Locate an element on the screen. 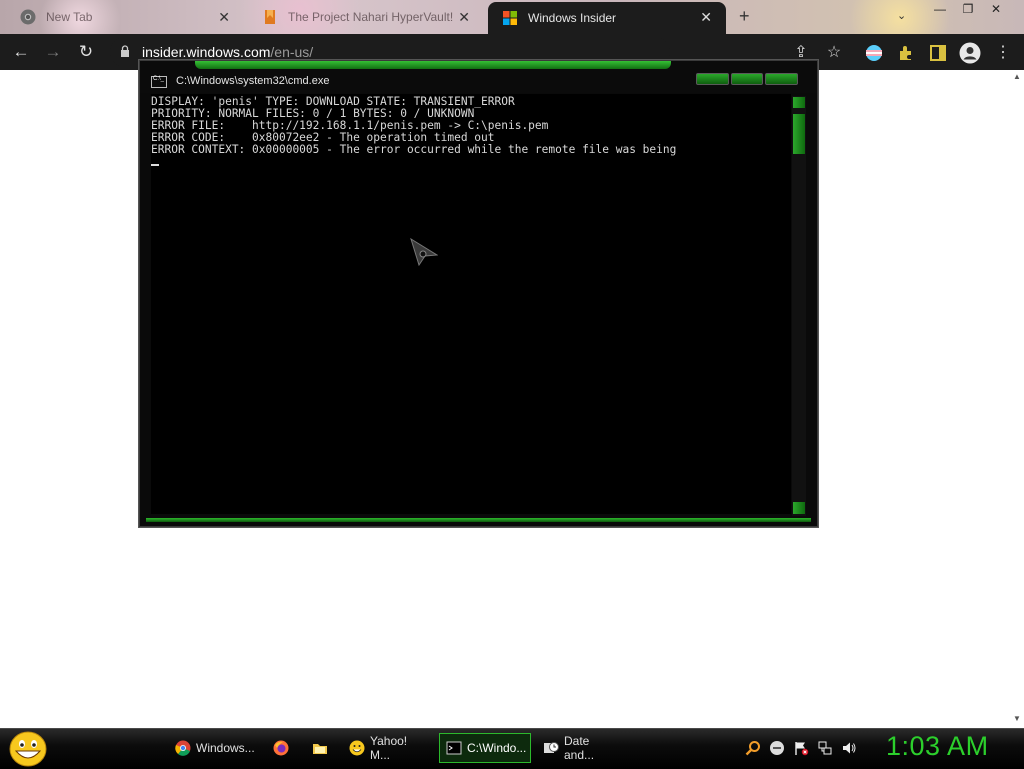 This screenshot has height=769, width=1024. close-window-icon: ✕ is located at coordinates (996, 9).